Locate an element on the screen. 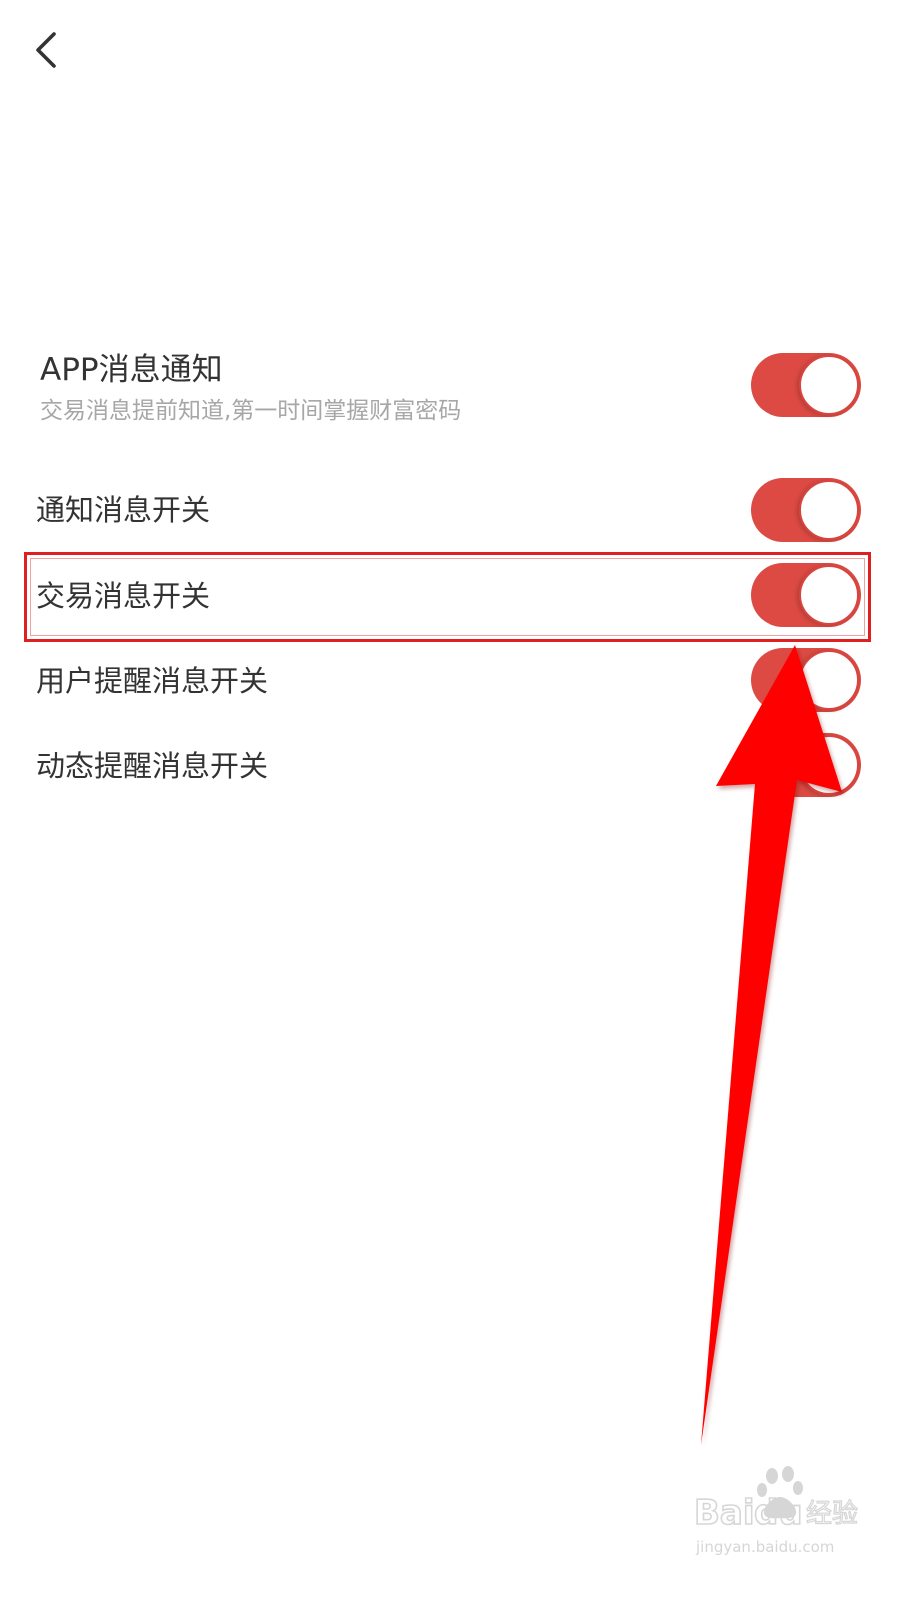 This screenshot has height=1600, width=924. notification-message-toggle is located at coordinates (806, 510).